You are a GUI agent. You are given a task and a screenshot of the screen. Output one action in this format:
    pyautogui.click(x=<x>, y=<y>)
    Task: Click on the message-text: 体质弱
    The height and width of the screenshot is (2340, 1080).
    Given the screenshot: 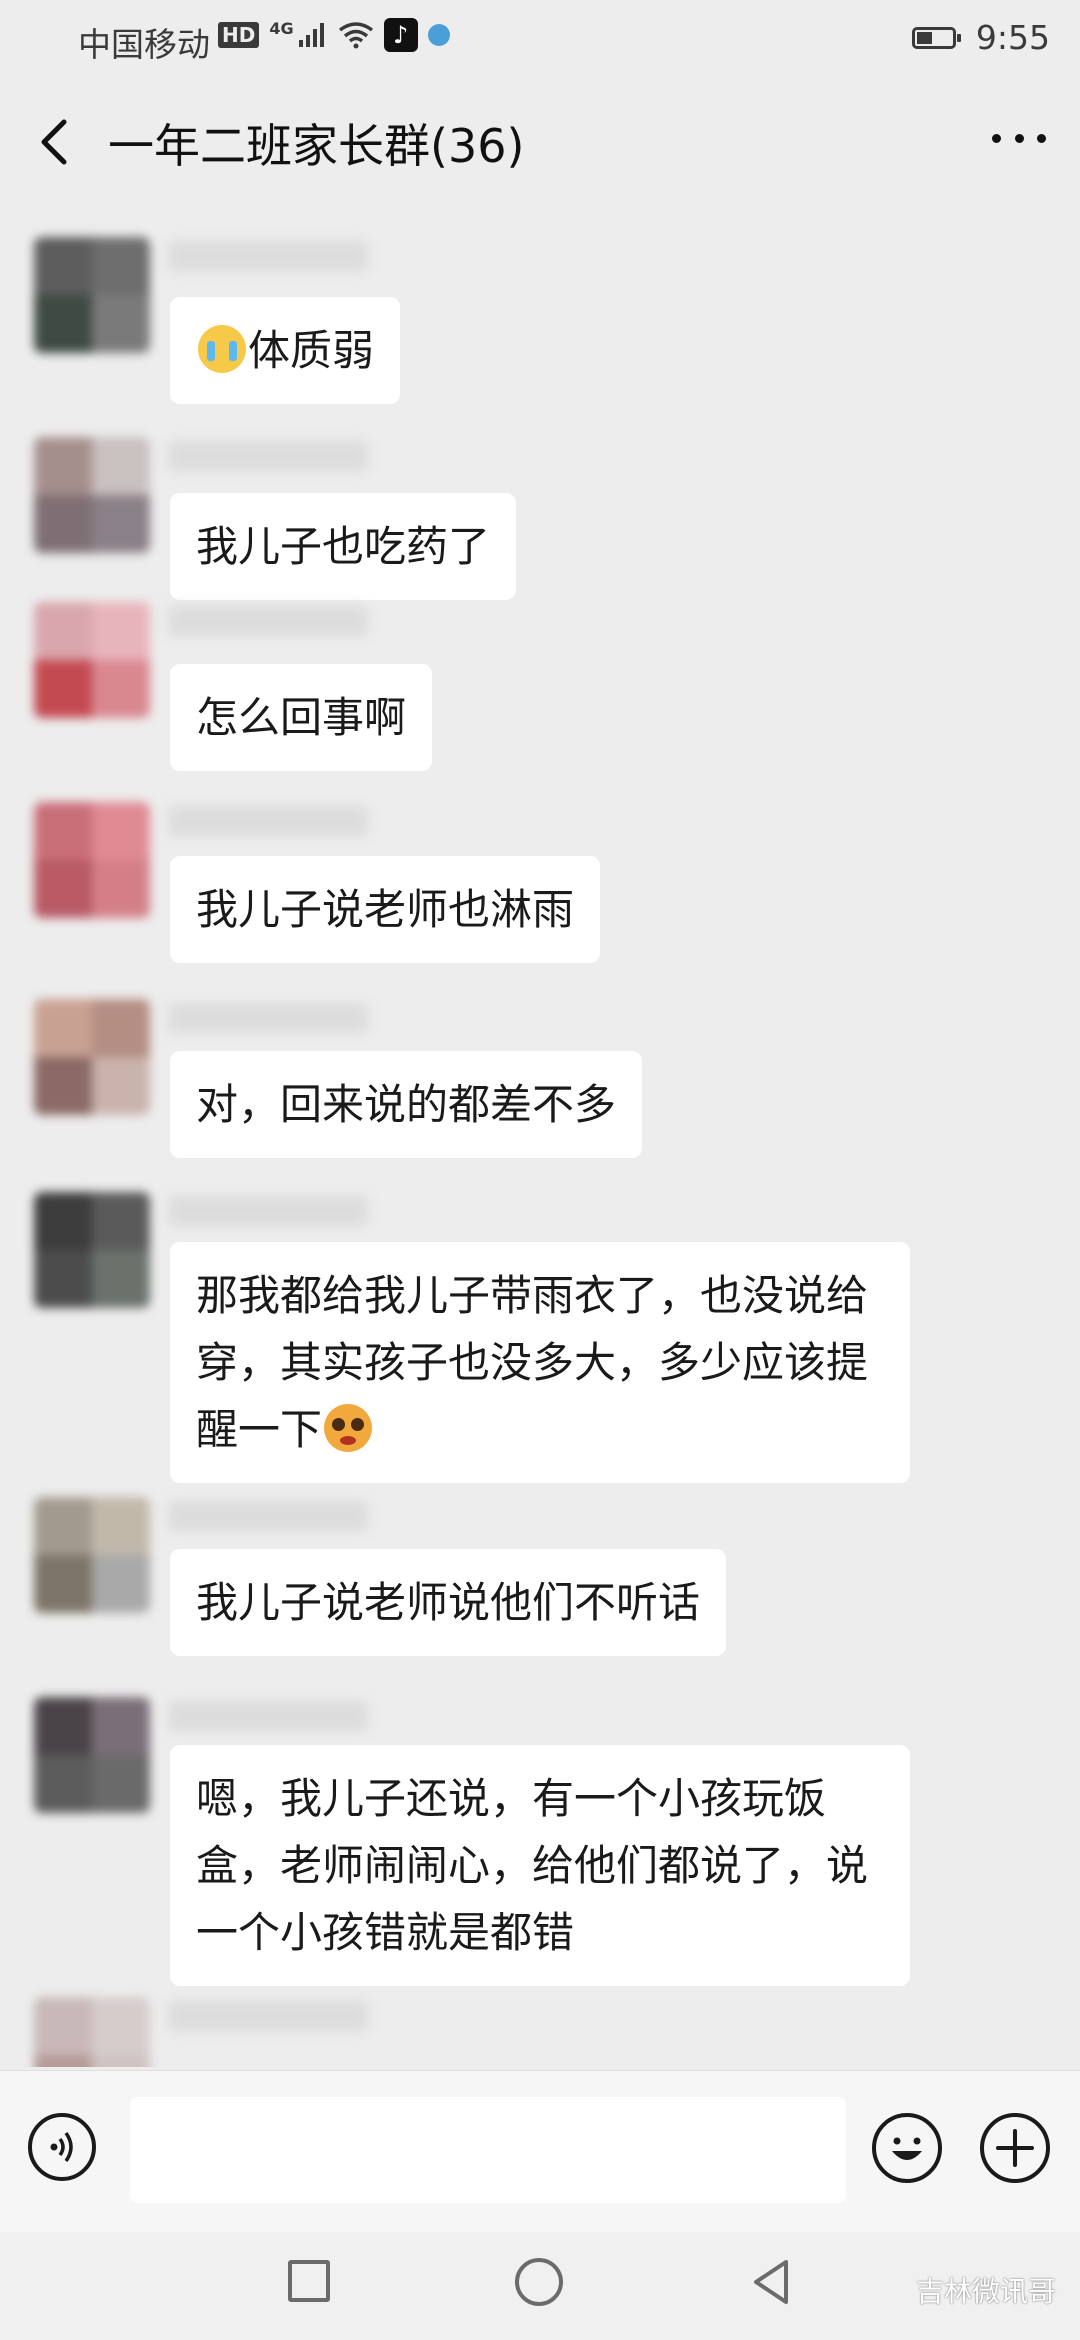 What is the action you would take?
    pyautogui.click(x=311, y=350)
    